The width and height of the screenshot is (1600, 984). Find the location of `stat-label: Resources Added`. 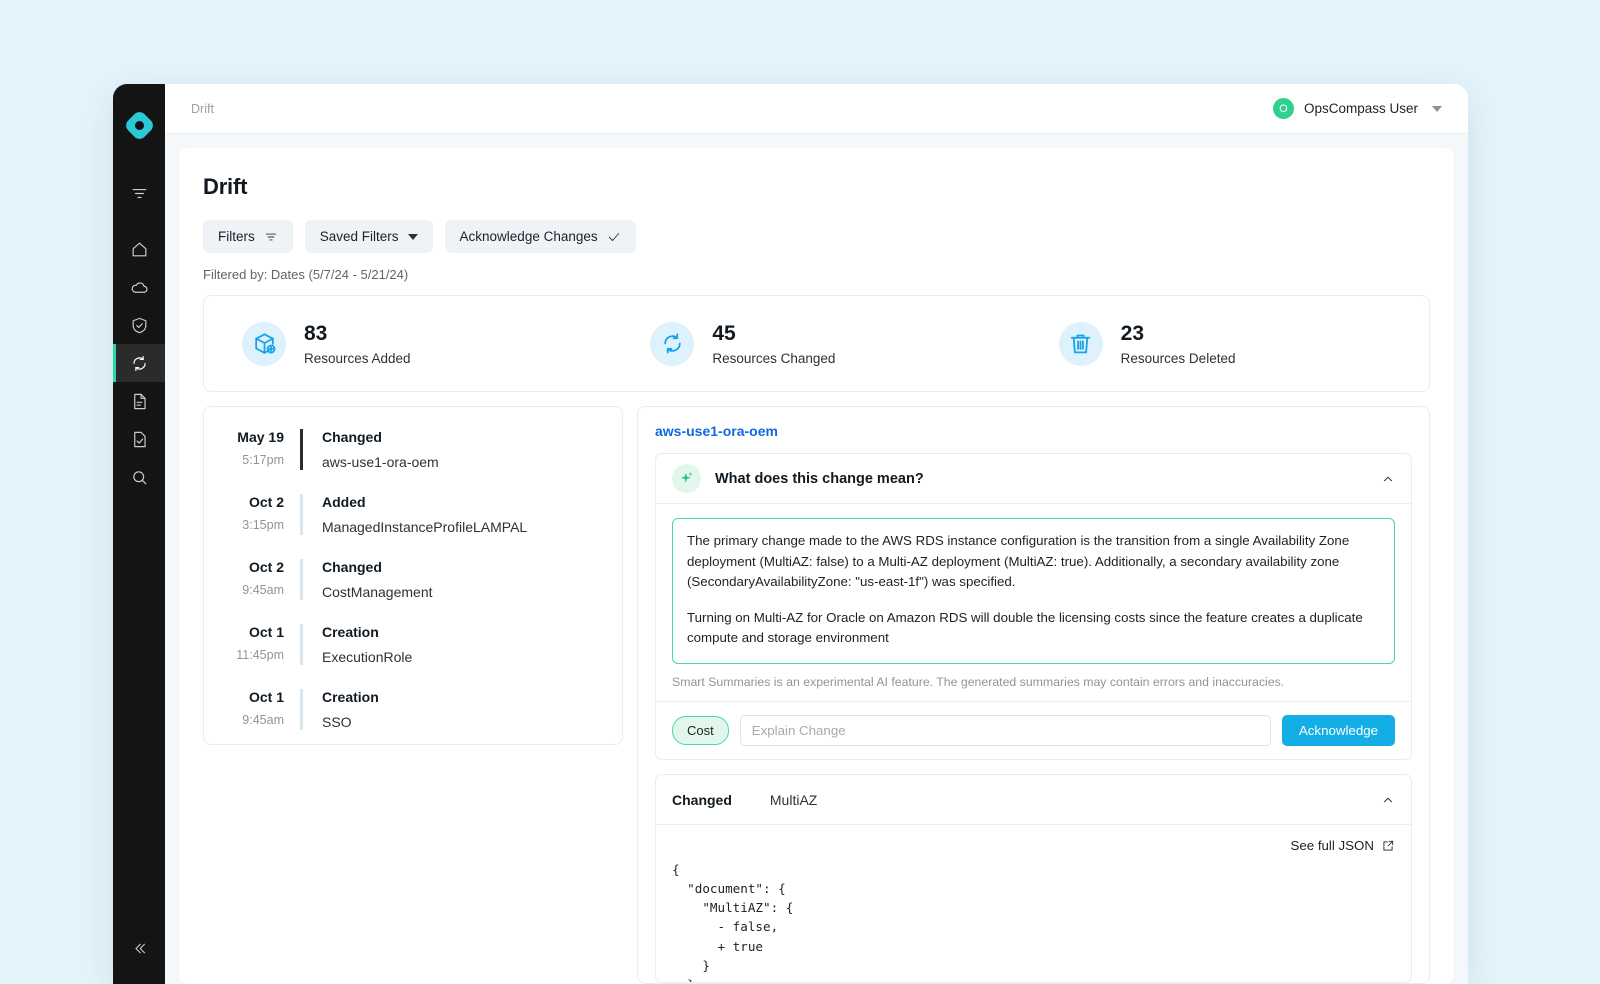

stat-label: Resources Added is located at coordinates (357, 358).